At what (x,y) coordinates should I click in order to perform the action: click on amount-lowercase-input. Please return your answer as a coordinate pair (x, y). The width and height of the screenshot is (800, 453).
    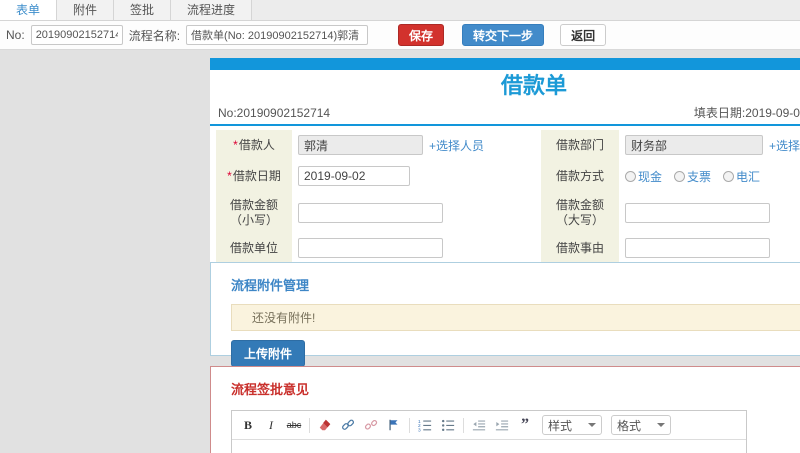
    Looking at the image, I should click on (370, 213).